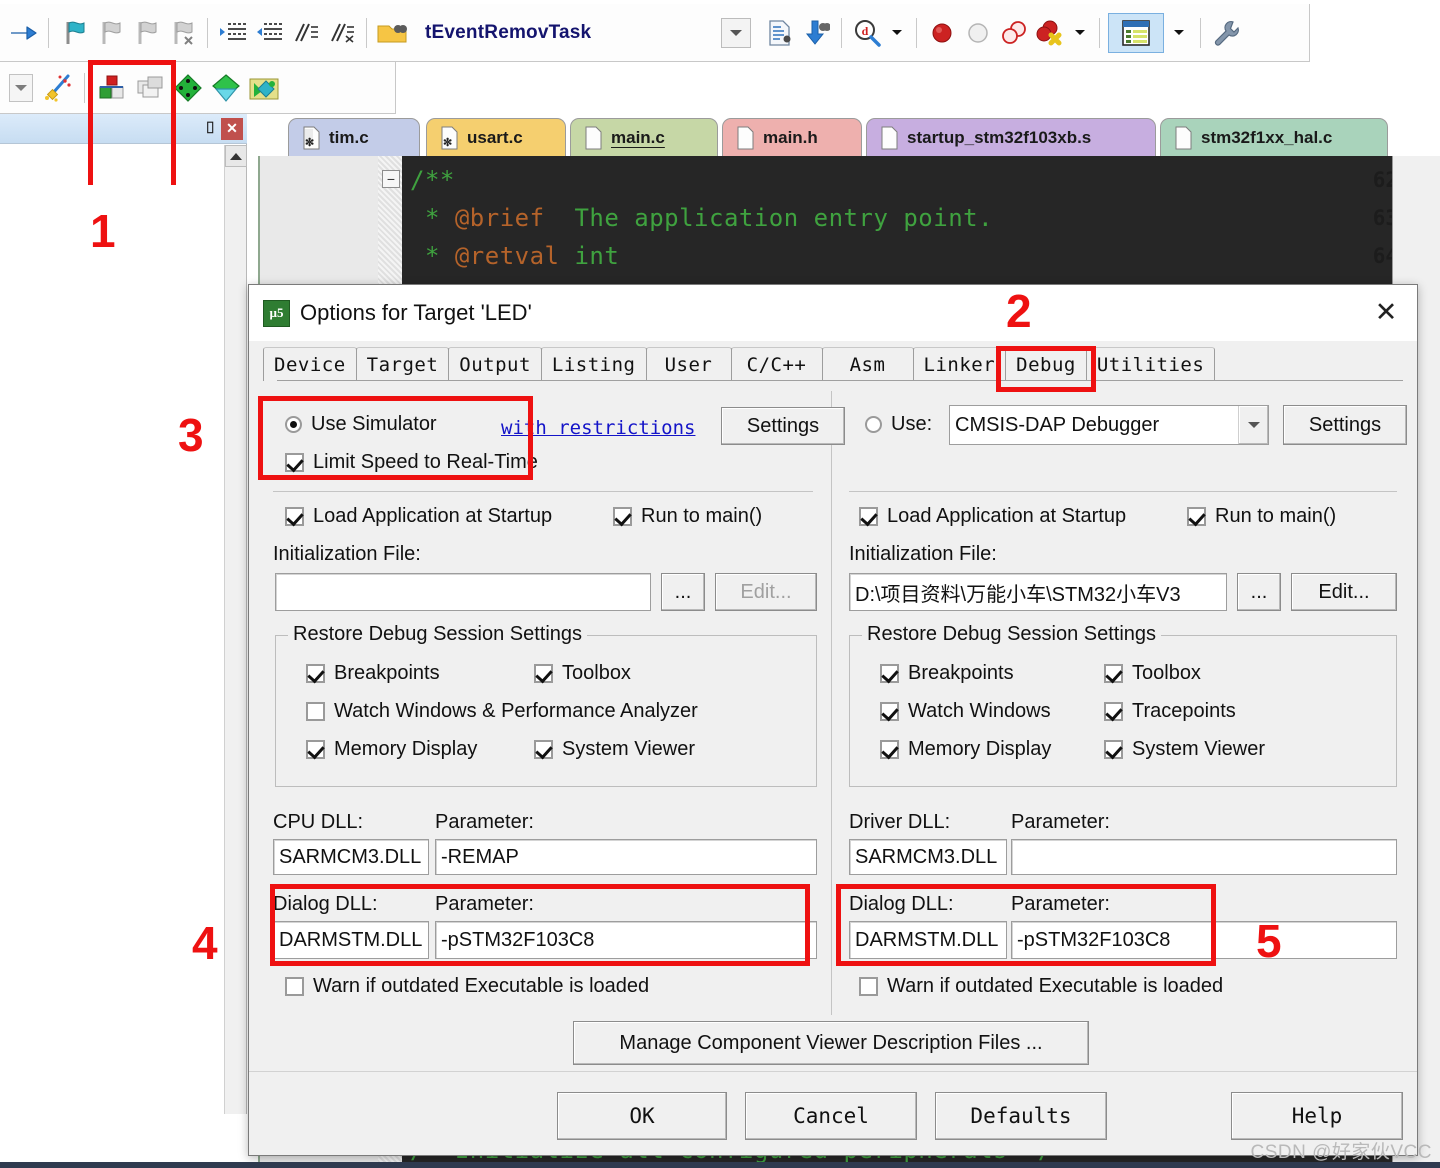 The image size is (1440, 1168). Describe the element at coordinates (188, 88) in the screenshot. I see `manage-project-icon` at that location.